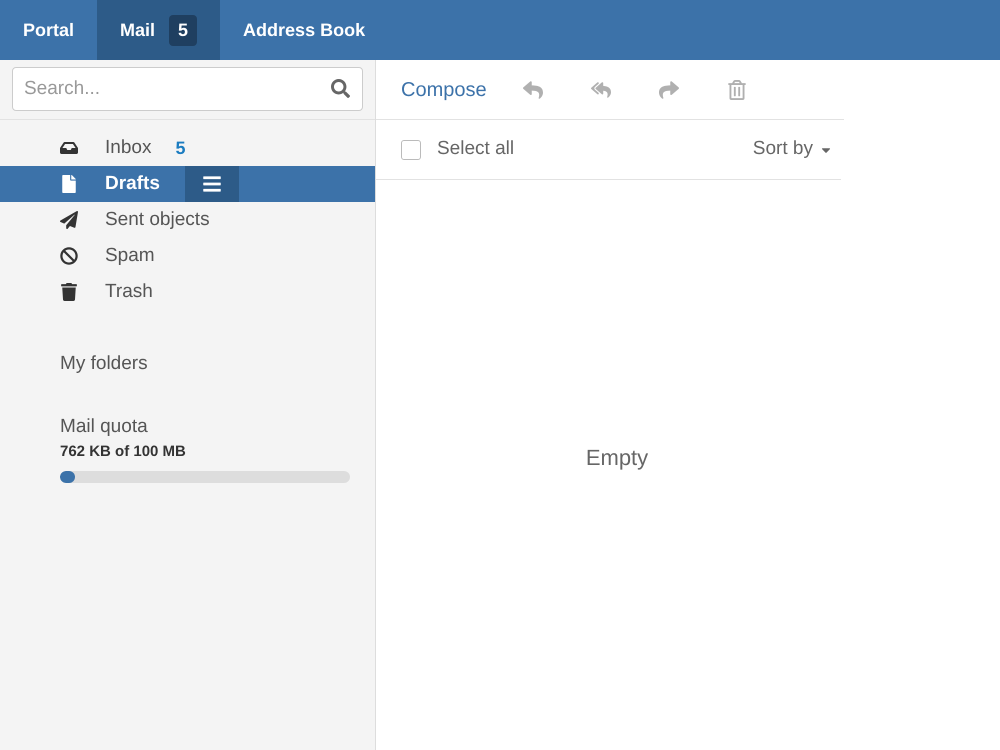 The image size is (1000, 750). Describe the element at coordinates (158, 30) in the screenshot. I see `nav-tab: Mail 5` at that location.